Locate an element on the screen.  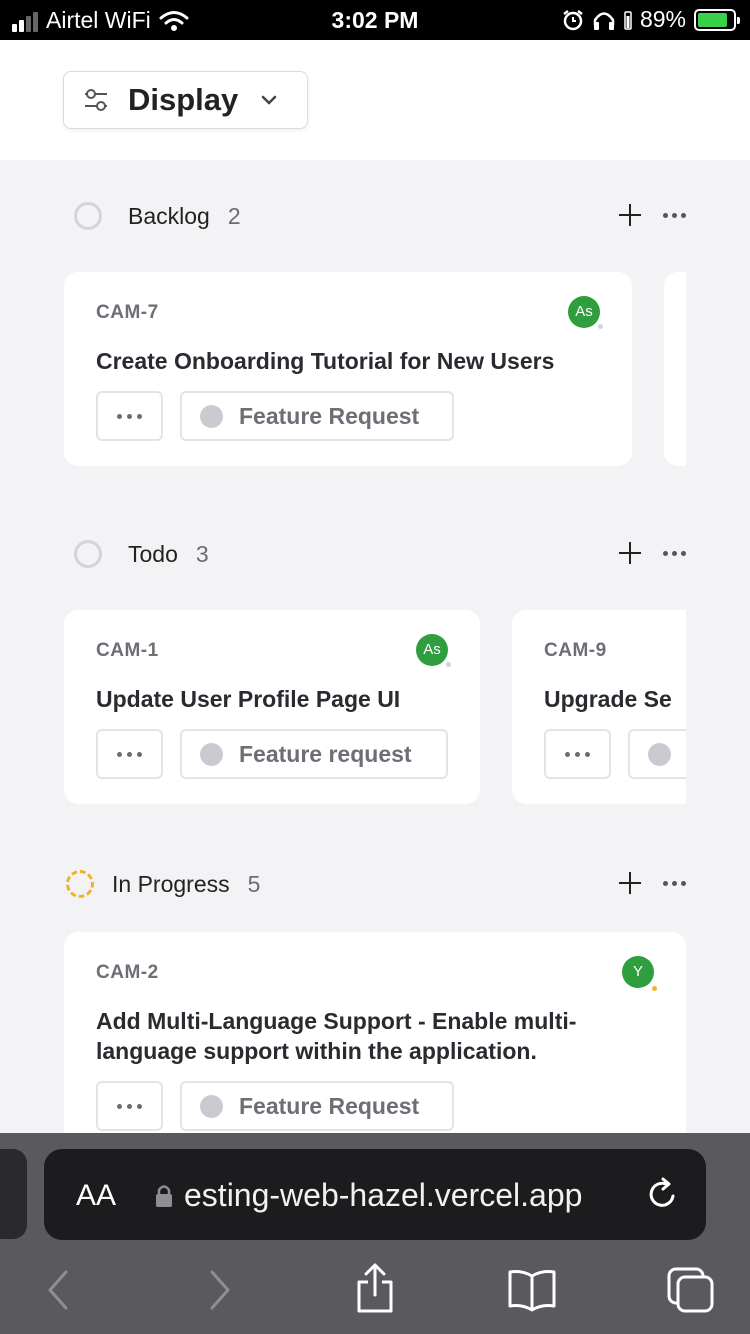
label-text: Feature request is located at coordinates (325, 753).